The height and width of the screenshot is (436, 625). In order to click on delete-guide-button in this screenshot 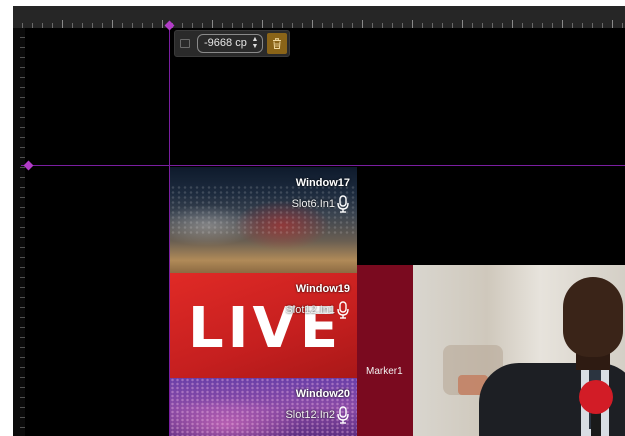, I will do `click(277, 43)`.